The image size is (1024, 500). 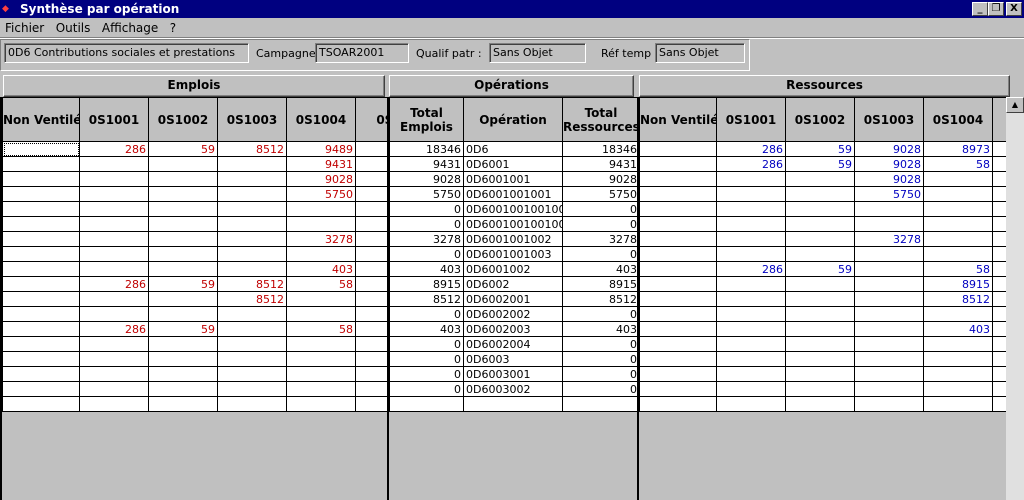 What do you see at coordinates (194, 389) in the screenshot?
I see `emplois-row` at bounding box center [194, 389].